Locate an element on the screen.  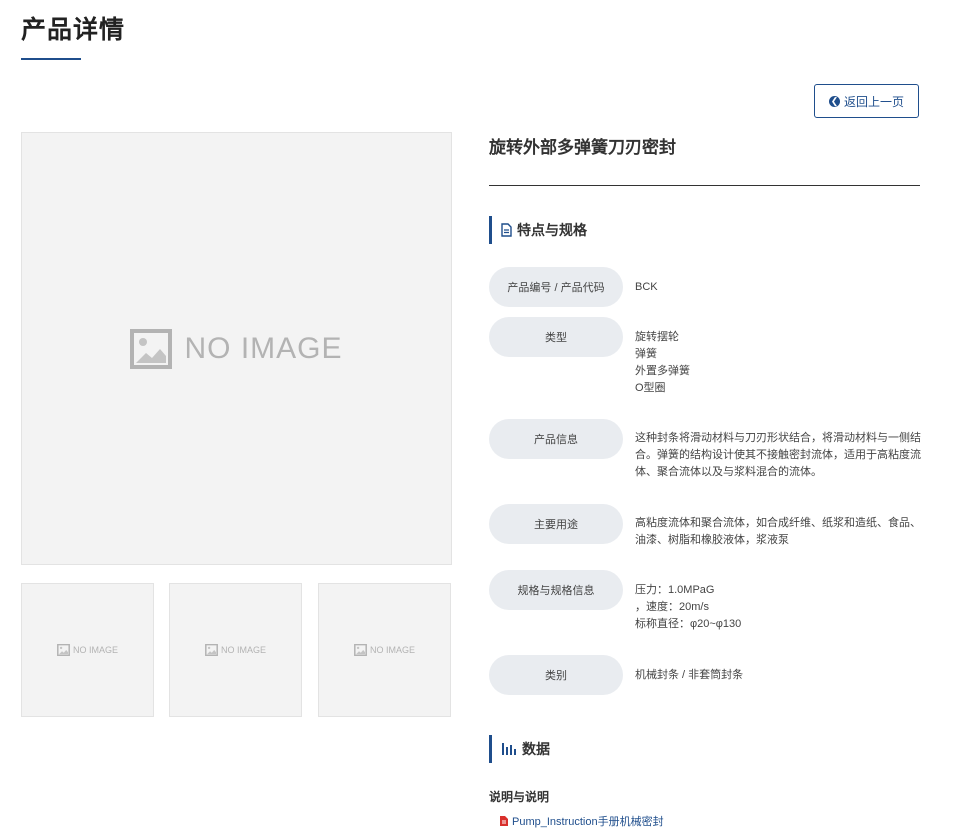
pdf-download-link: Pump_Instruction手册机械密封 is located at coordinates (581, 821).